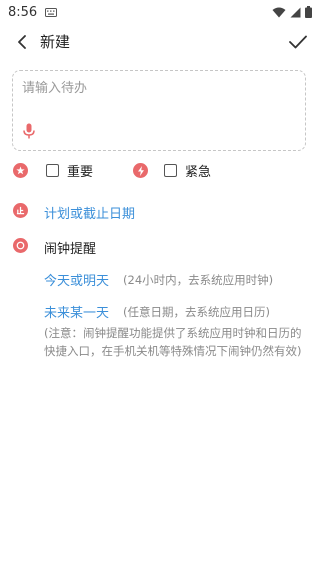  I want to click on future-day-hint: (任意日期，去系统应用日历), so click(196, 311).